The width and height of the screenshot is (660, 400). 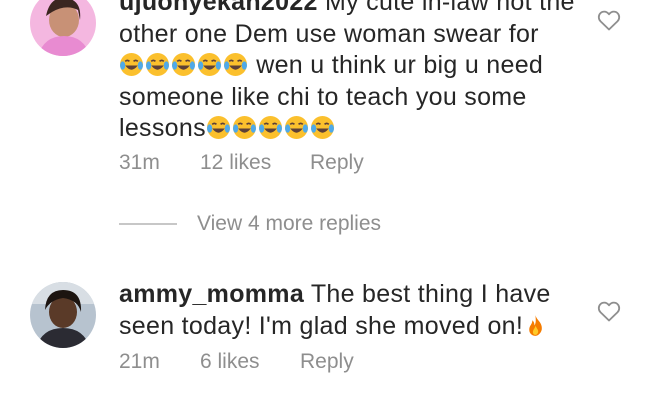 What do you see at coordinates (218, 8) in the screenshot?
I see `comment-username: ujuonyekah2022` at bounding box center [218, 8].